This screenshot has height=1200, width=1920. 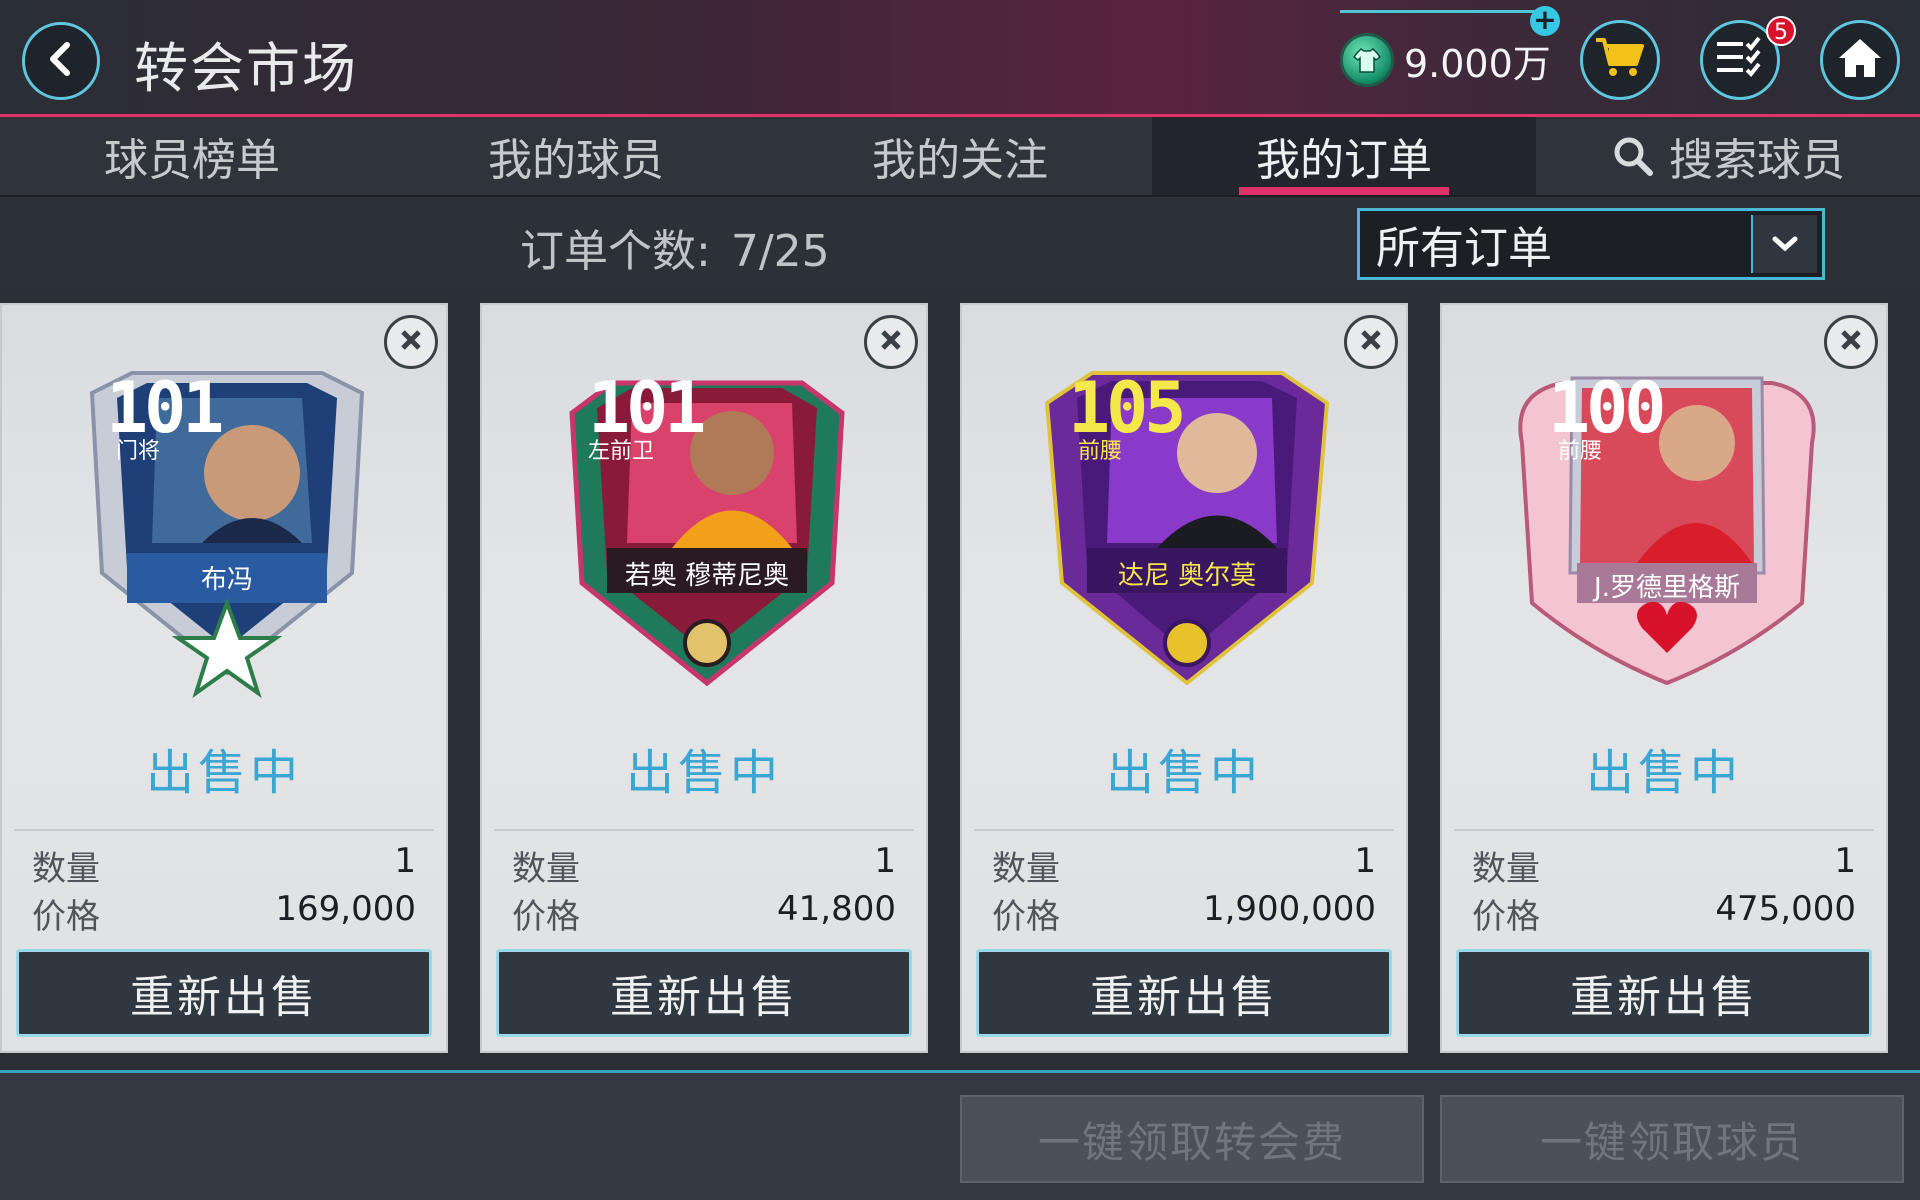 What do you see at coordinates (704, 913) in the screenshot?
I see `price-row: 价格 41,800` at bounding box center [704, 913].